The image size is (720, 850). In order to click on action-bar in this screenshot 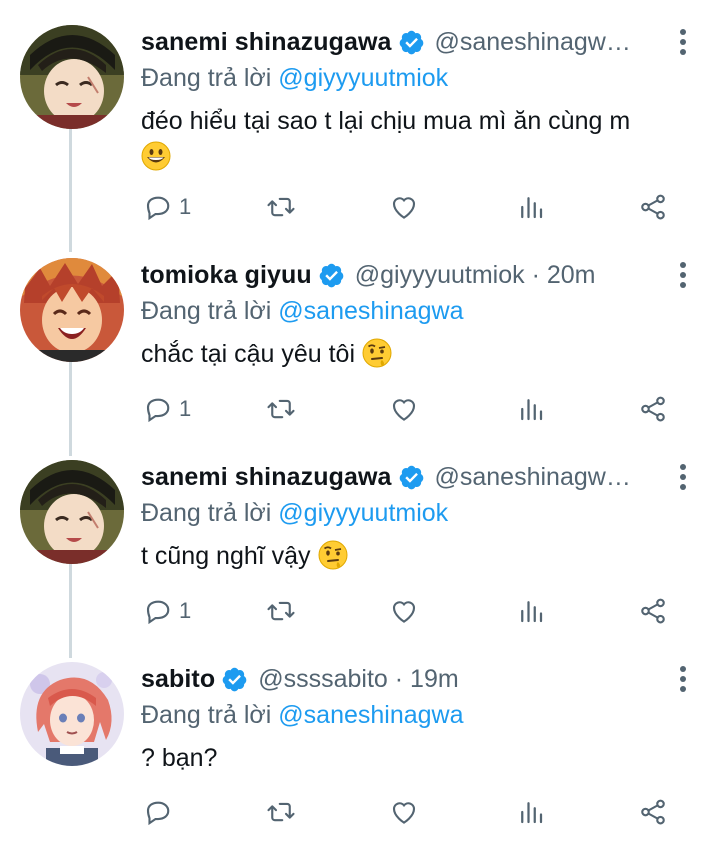, I will do `click(411, 812)`.